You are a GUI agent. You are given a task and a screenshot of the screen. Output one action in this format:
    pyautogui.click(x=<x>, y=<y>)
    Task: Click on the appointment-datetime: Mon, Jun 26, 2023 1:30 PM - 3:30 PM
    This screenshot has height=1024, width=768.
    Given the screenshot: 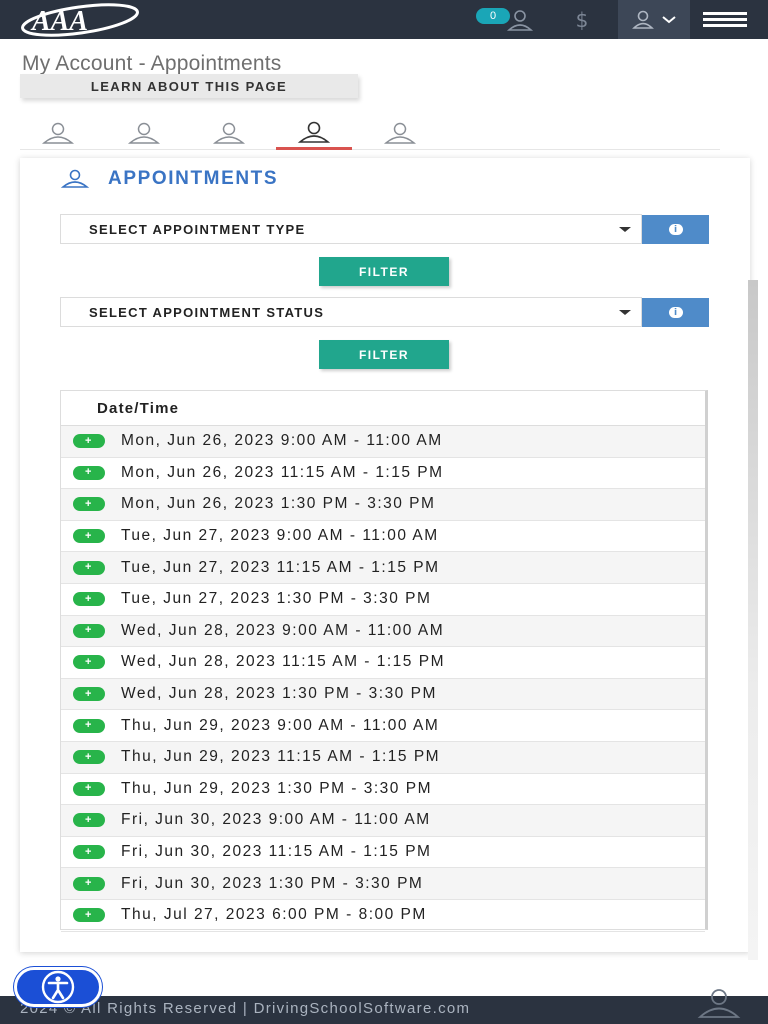 What is the action you would take?
    pyautogui.click(x=278, y=504)
    